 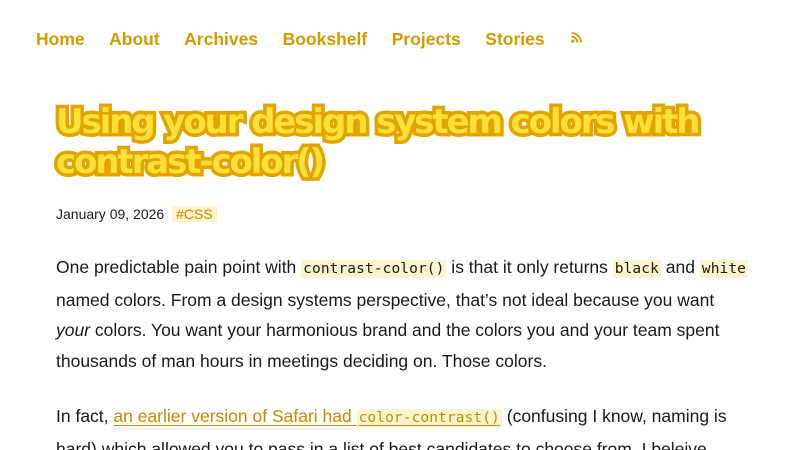 I want to click on inline-code-color-contrast: color-contrast(), so click(x=429, y=417).